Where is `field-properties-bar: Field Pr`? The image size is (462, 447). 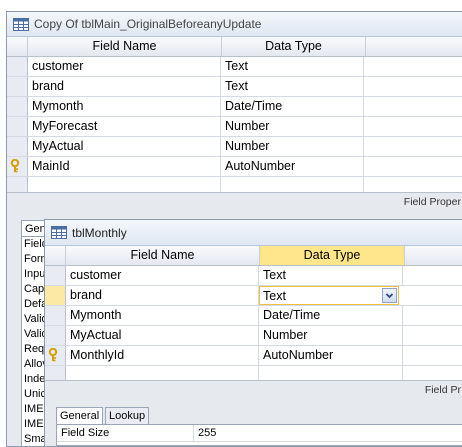
field-properties-bar: Field Pr is located at coordinates (253, 390).